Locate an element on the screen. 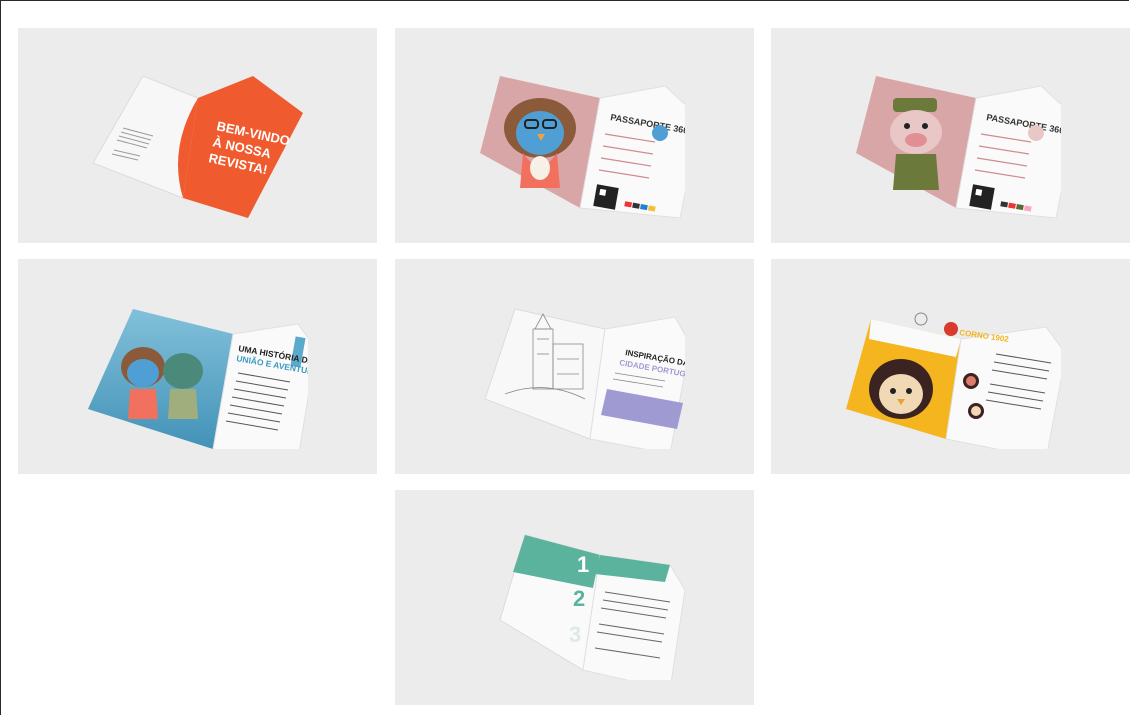  tile-character-spread: CORNO 1902 is located at coordinates (950, 366).